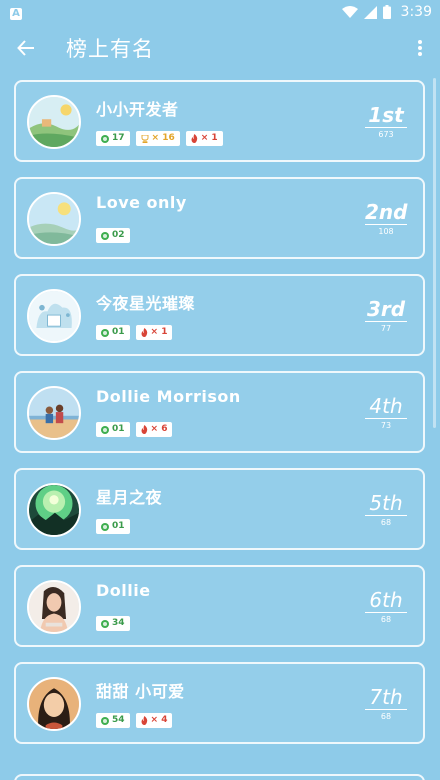 This screenshot has height=780, width=440. Describe the element at coordinates (386, 407) in the screenshot. I see `rank-label: 4th` at that location.